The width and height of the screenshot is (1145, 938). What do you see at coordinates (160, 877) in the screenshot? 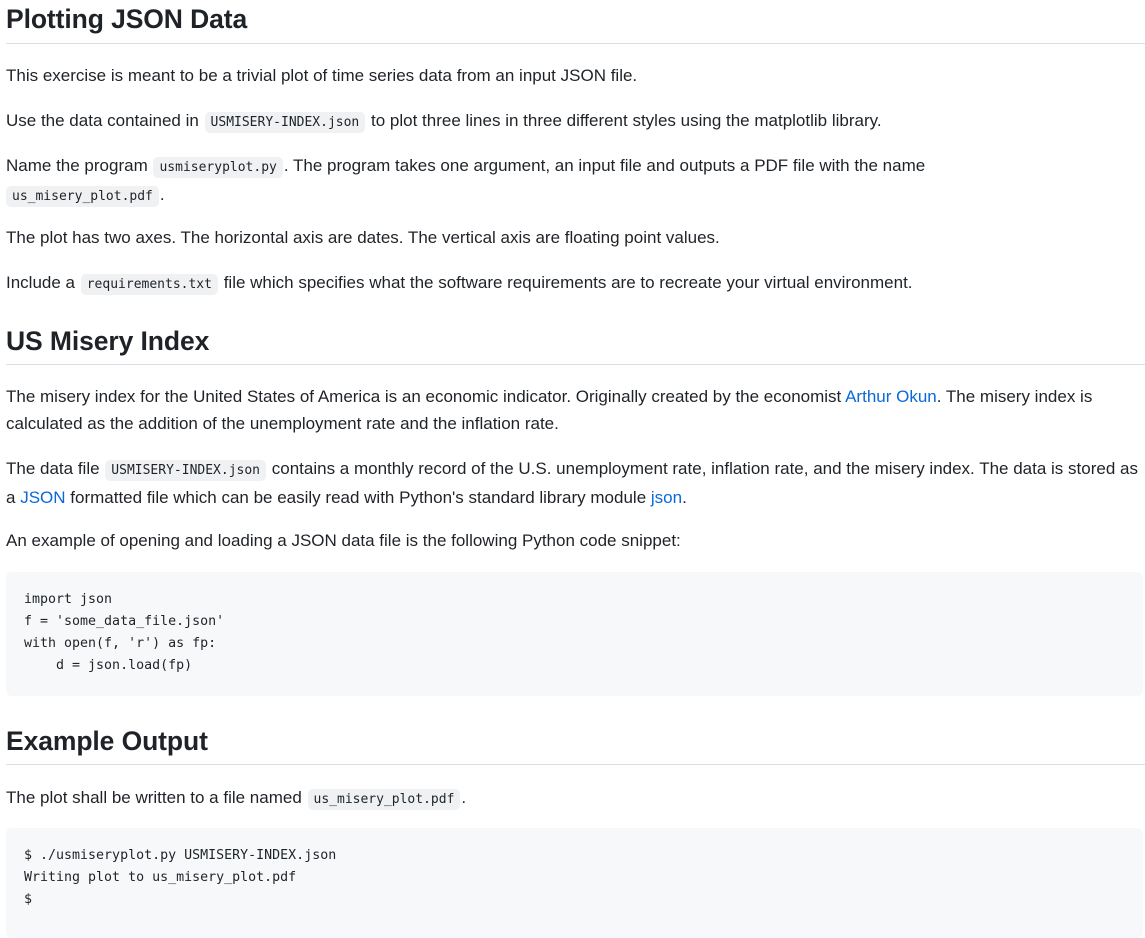
I see `code-line: Writing plot to us_misery_plot.pdf` at bounding box center [160, 877].